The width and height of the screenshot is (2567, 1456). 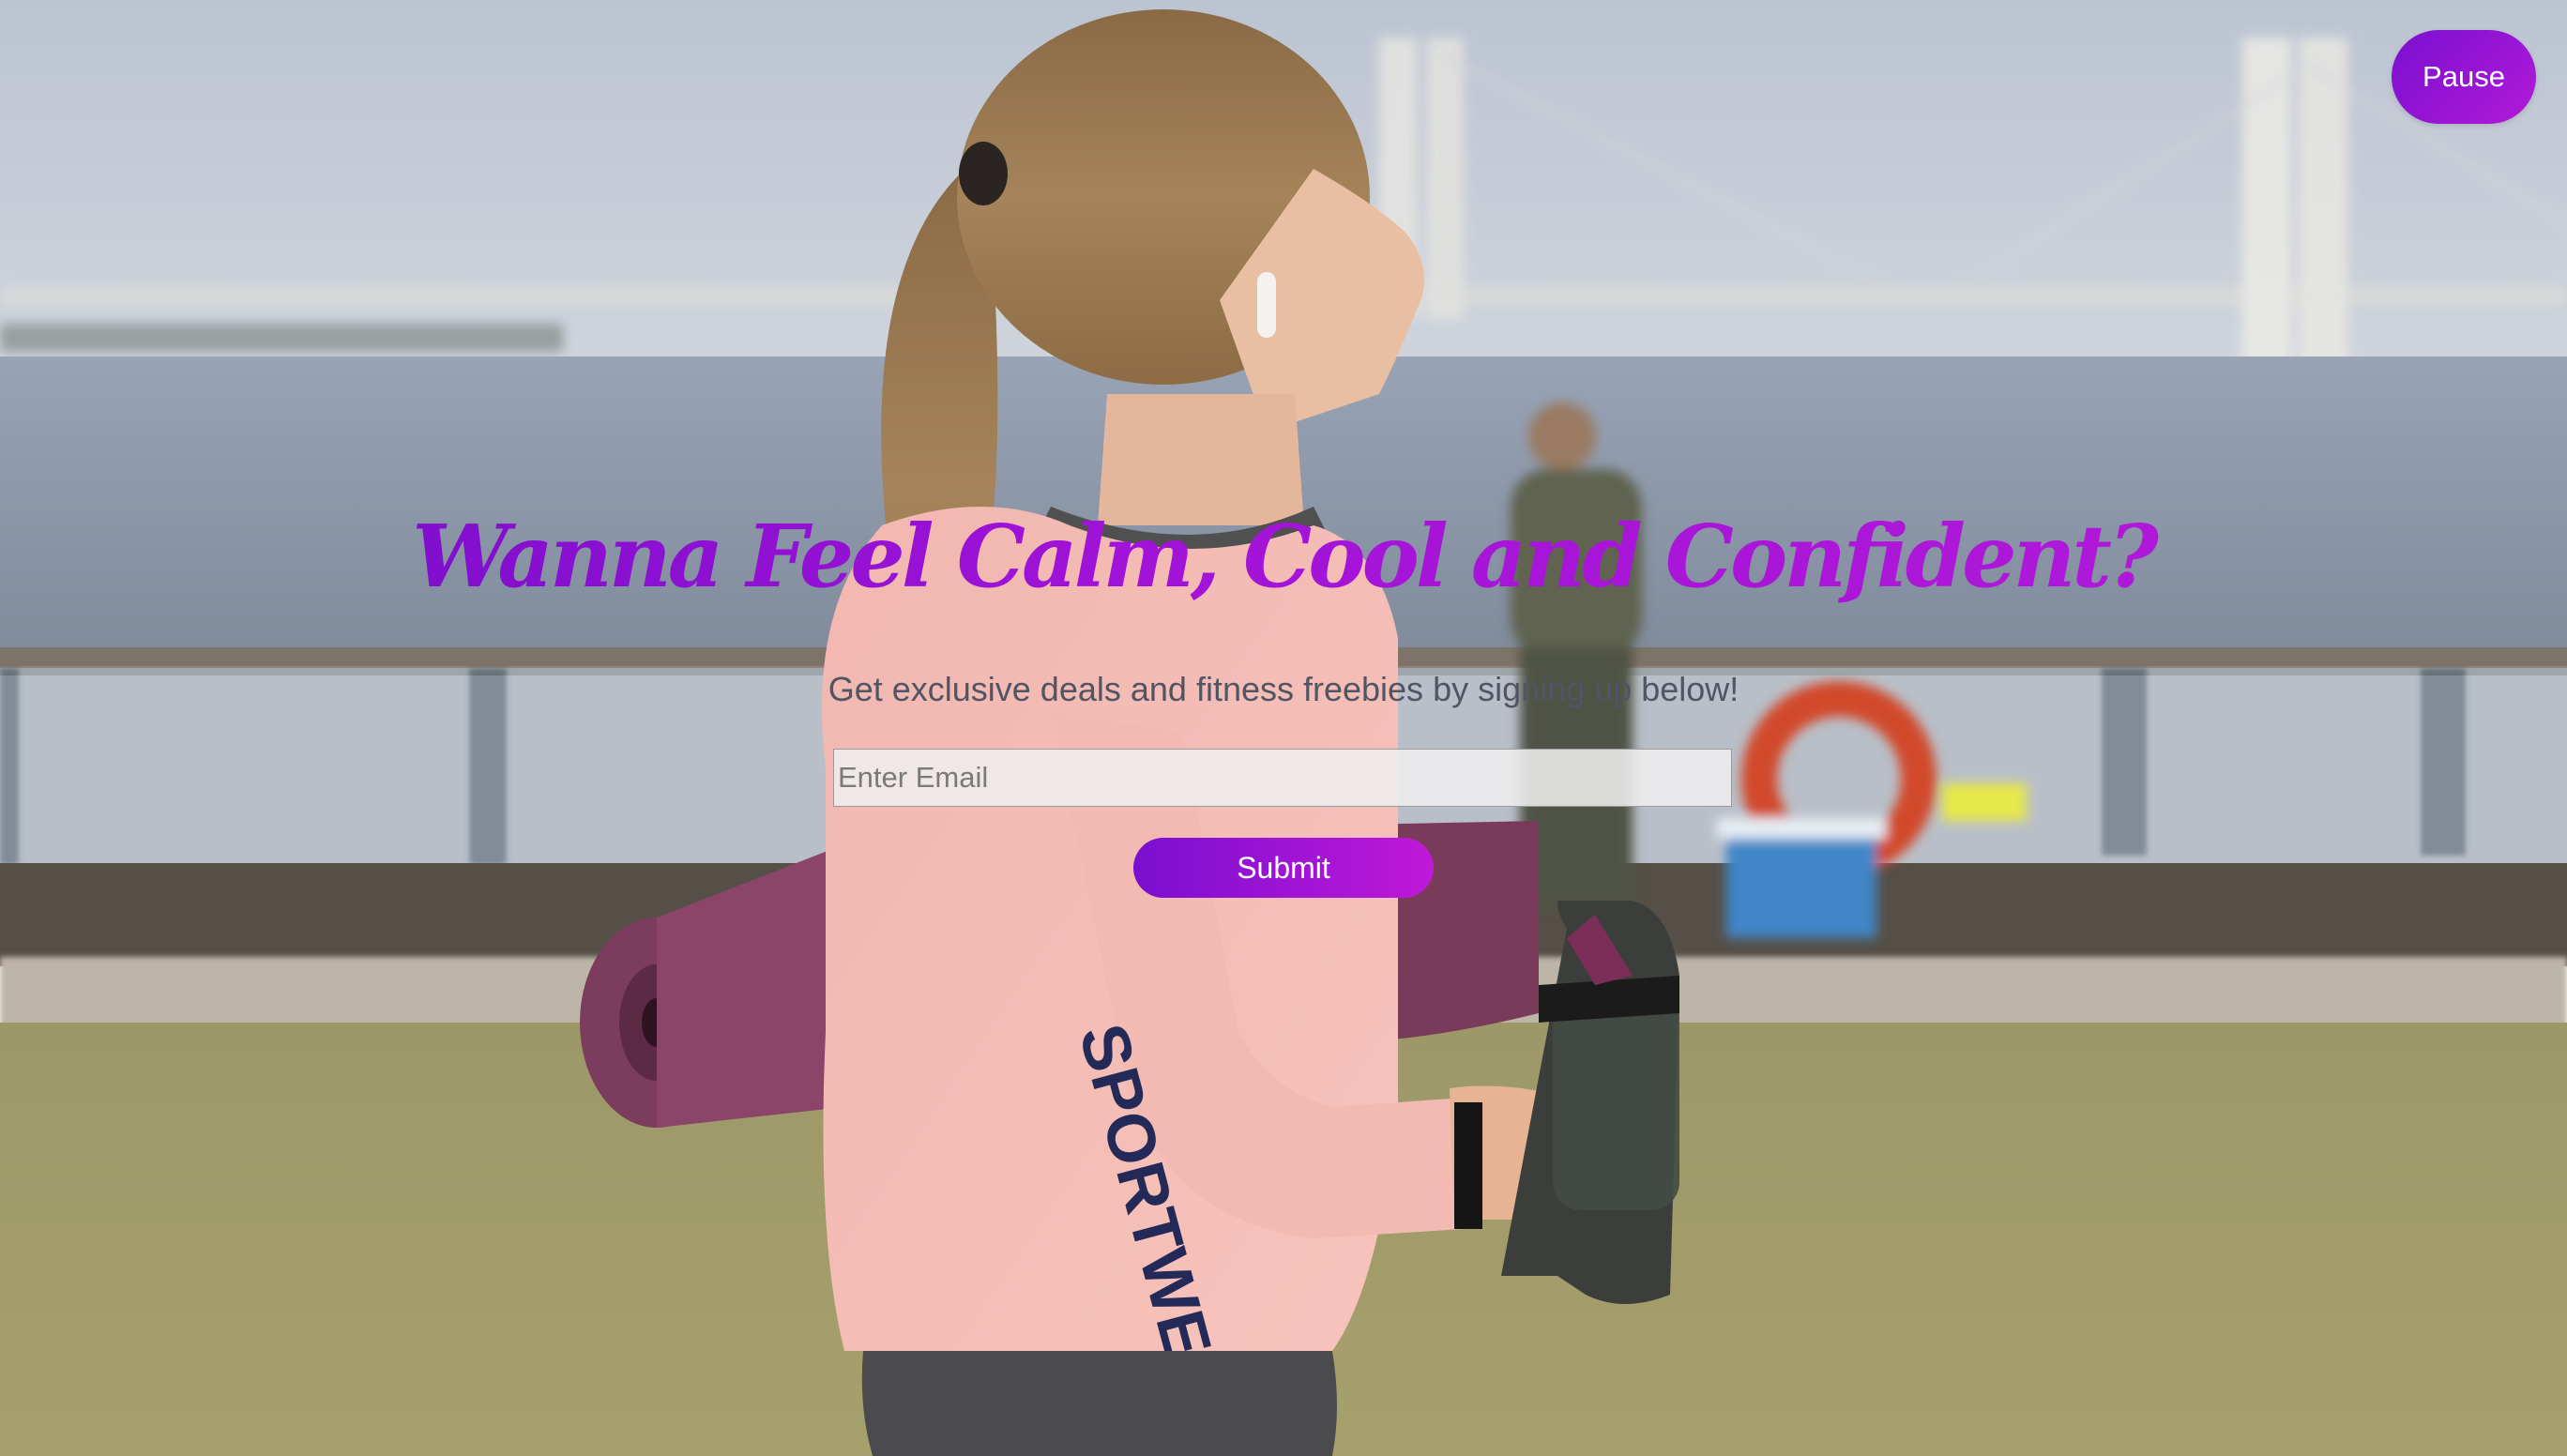 What do you see at coordinates (1283, 556) in the screenshot?
I see `signup-headline: Wanna Feel Calm, Cool and Confident?` at bounding box center [1283, 556].